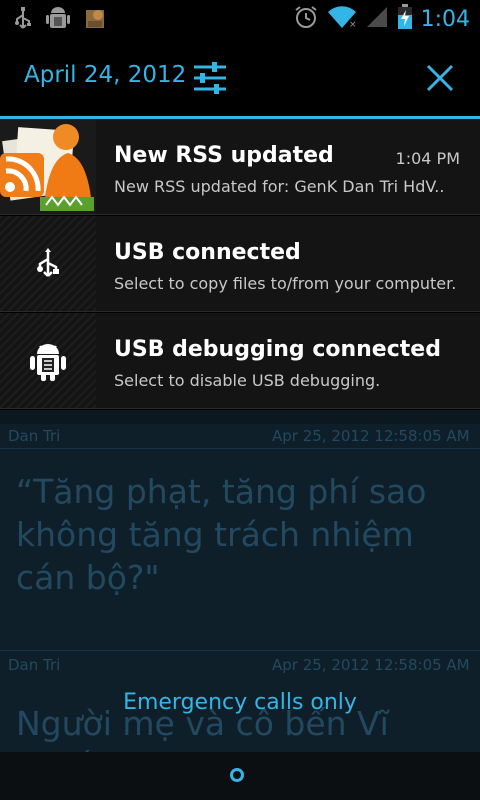 The width and height of the screenshot is (480, 800). What do you see at coordinates (224, 155) in the screenshot?
I see `notification-title: New RSS updated` at bounding box center [224, 155].